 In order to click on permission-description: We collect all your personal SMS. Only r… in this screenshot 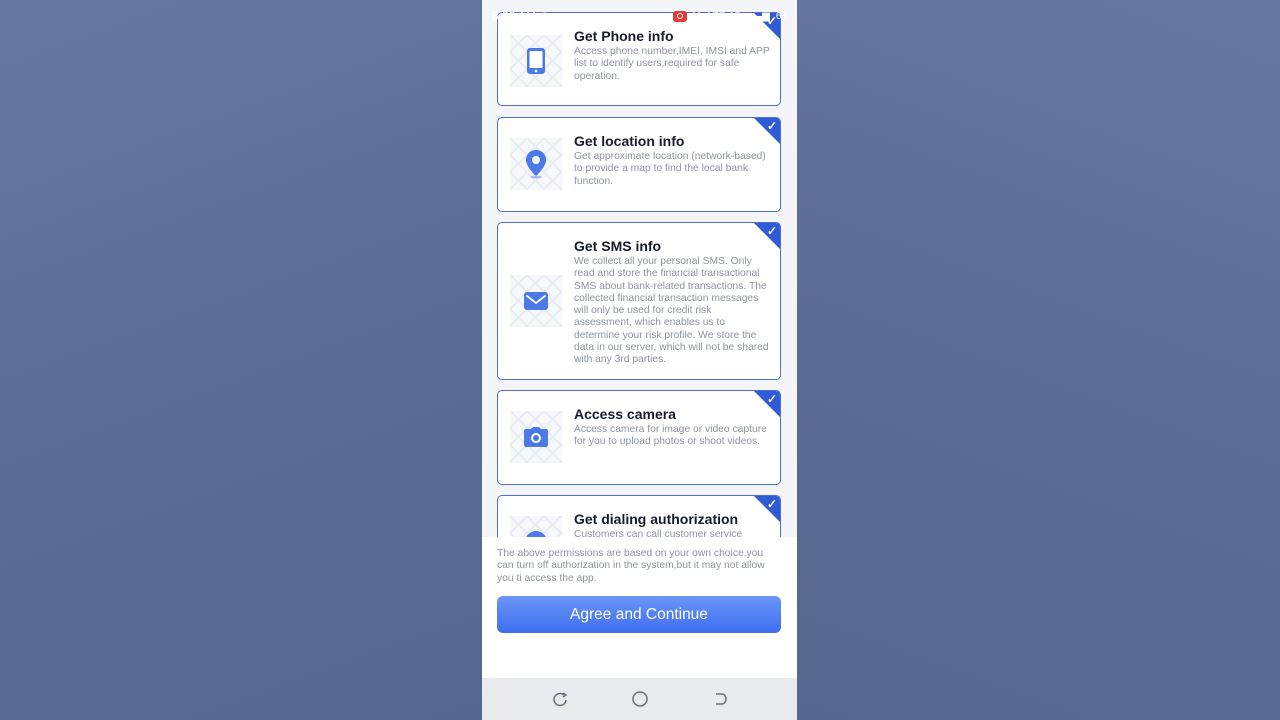, I will do `click(671, 311)`.